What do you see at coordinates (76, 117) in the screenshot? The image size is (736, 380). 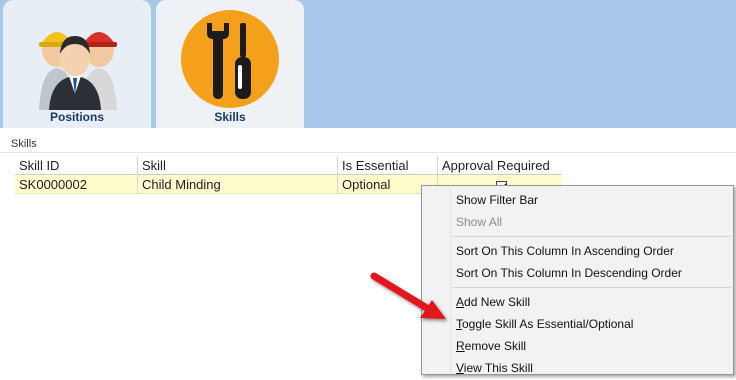 I see `tab-positions-label: Positions` at bounding box center [76, 117].